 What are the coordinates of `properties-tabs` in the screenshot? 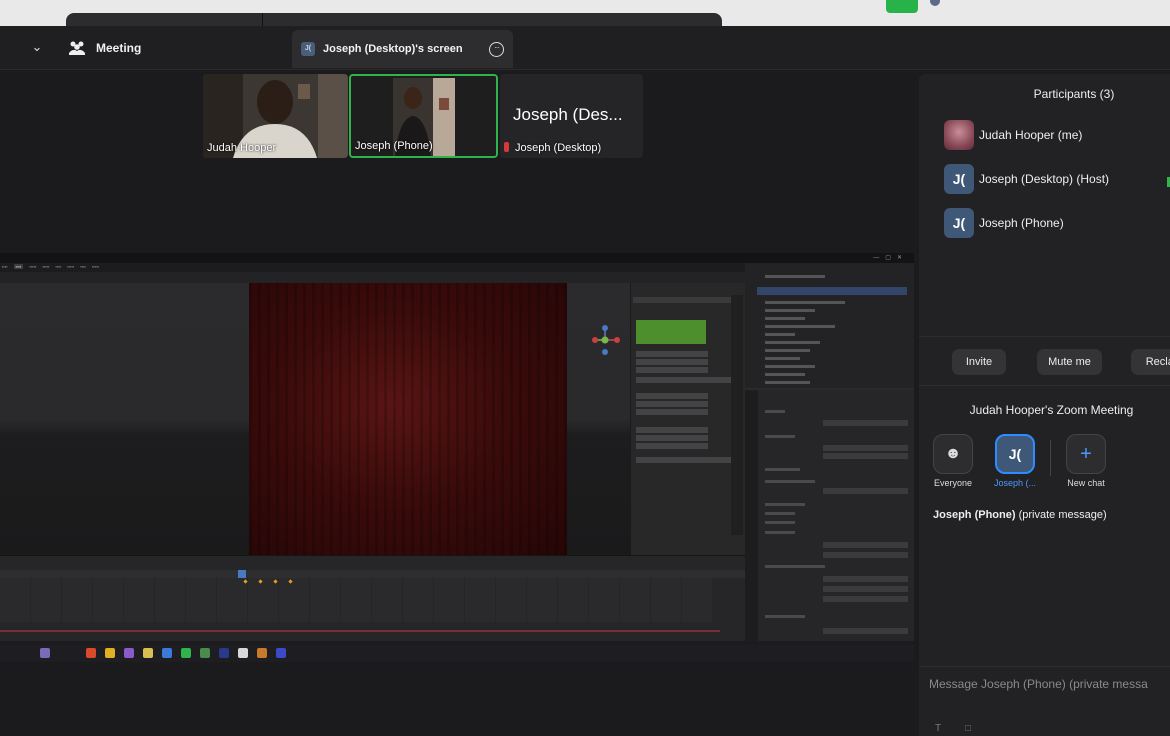 It's located at (751, 517).